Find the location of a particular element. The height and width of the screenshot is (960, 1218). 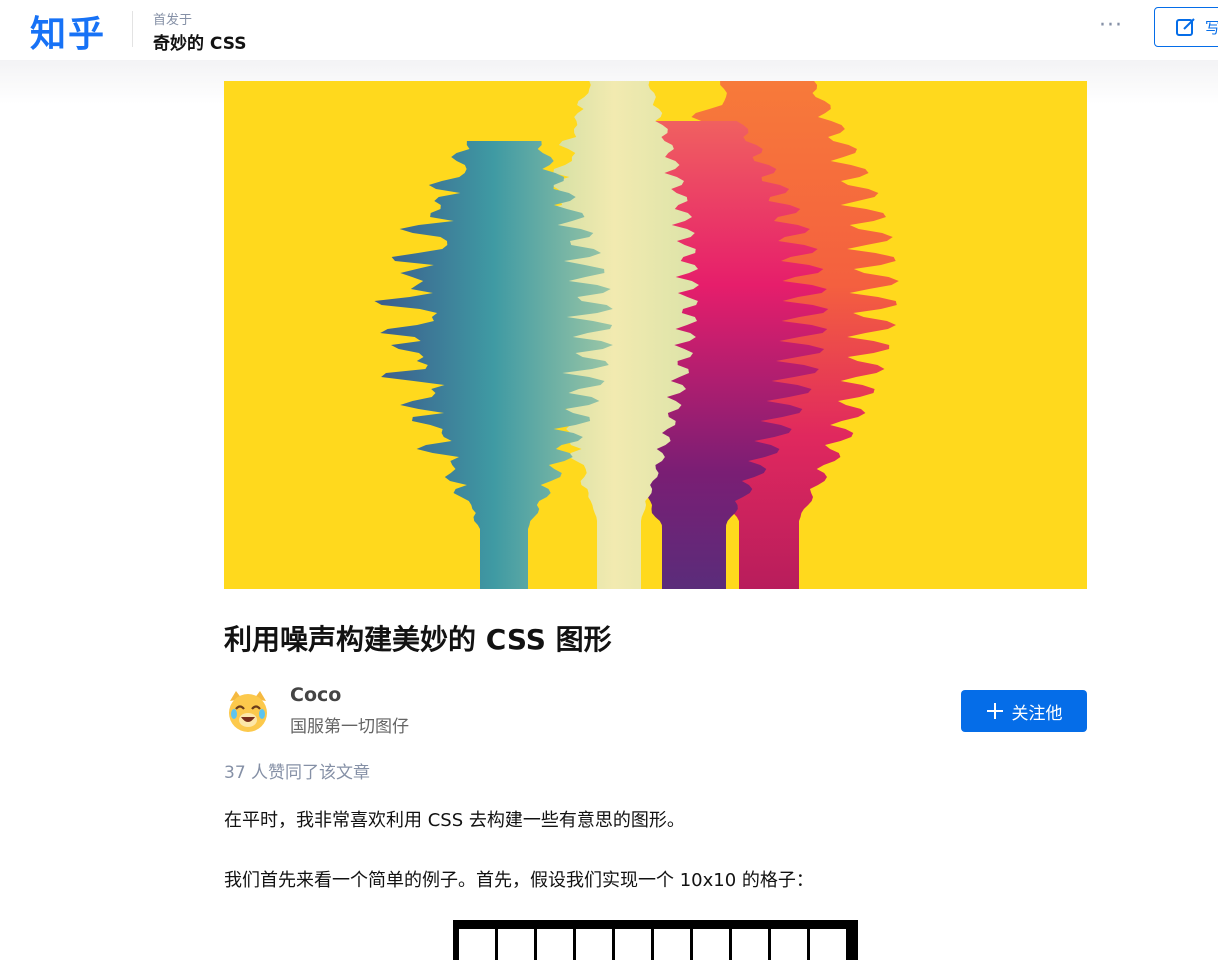

column-name-link: 奇妙的 CSS is located at coordinates (199, 41).